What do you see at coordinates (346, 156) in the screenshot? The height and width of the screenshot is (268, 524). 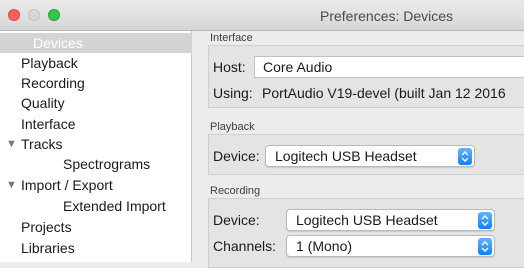 I see `playback-device-value: Logitech USB Headset` at bounding box center [346, 156].